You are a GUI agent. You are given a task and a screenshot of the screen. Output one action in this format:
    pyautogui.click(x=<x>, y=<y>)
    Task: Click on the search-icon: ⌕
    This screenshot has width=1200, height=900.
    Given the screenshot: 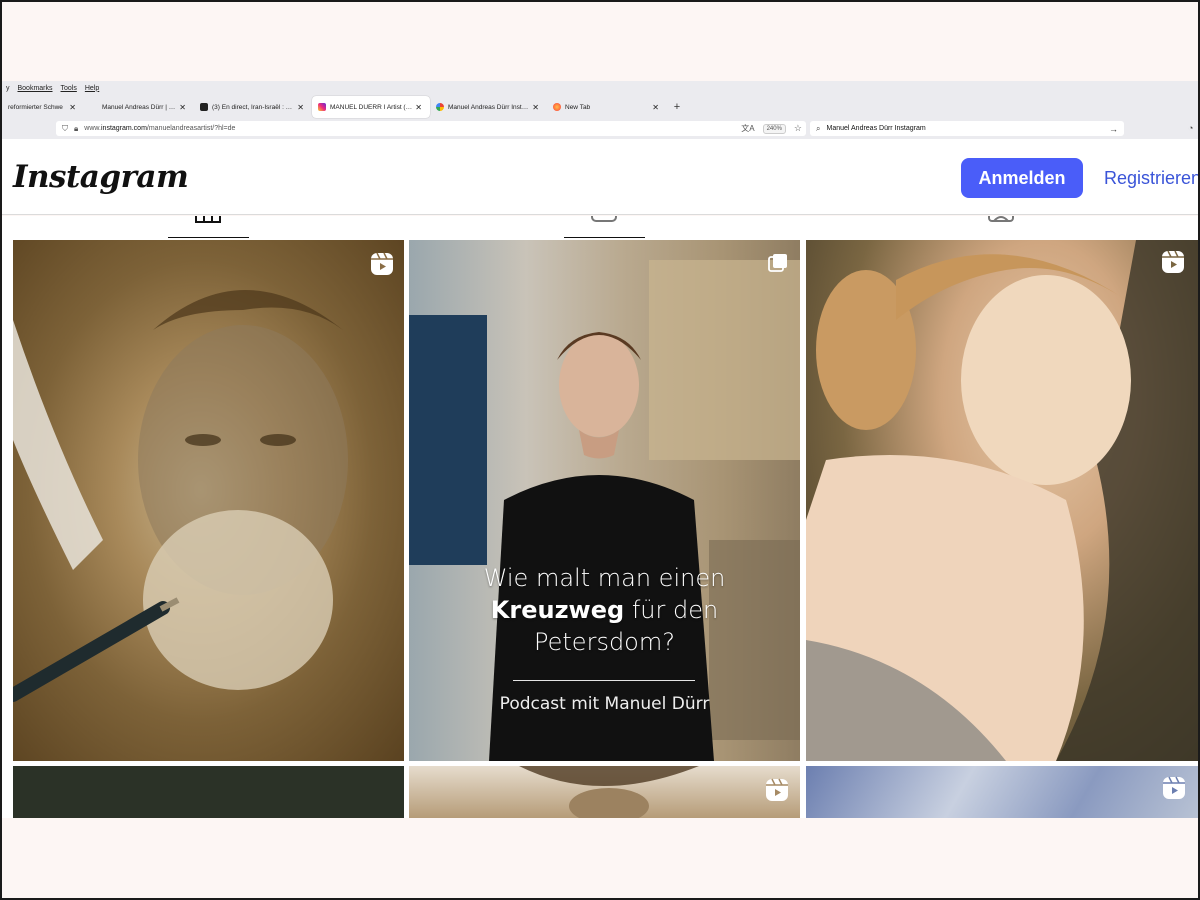 What is the action you would take?
    pyautogui.click(x=818, y=128)
    